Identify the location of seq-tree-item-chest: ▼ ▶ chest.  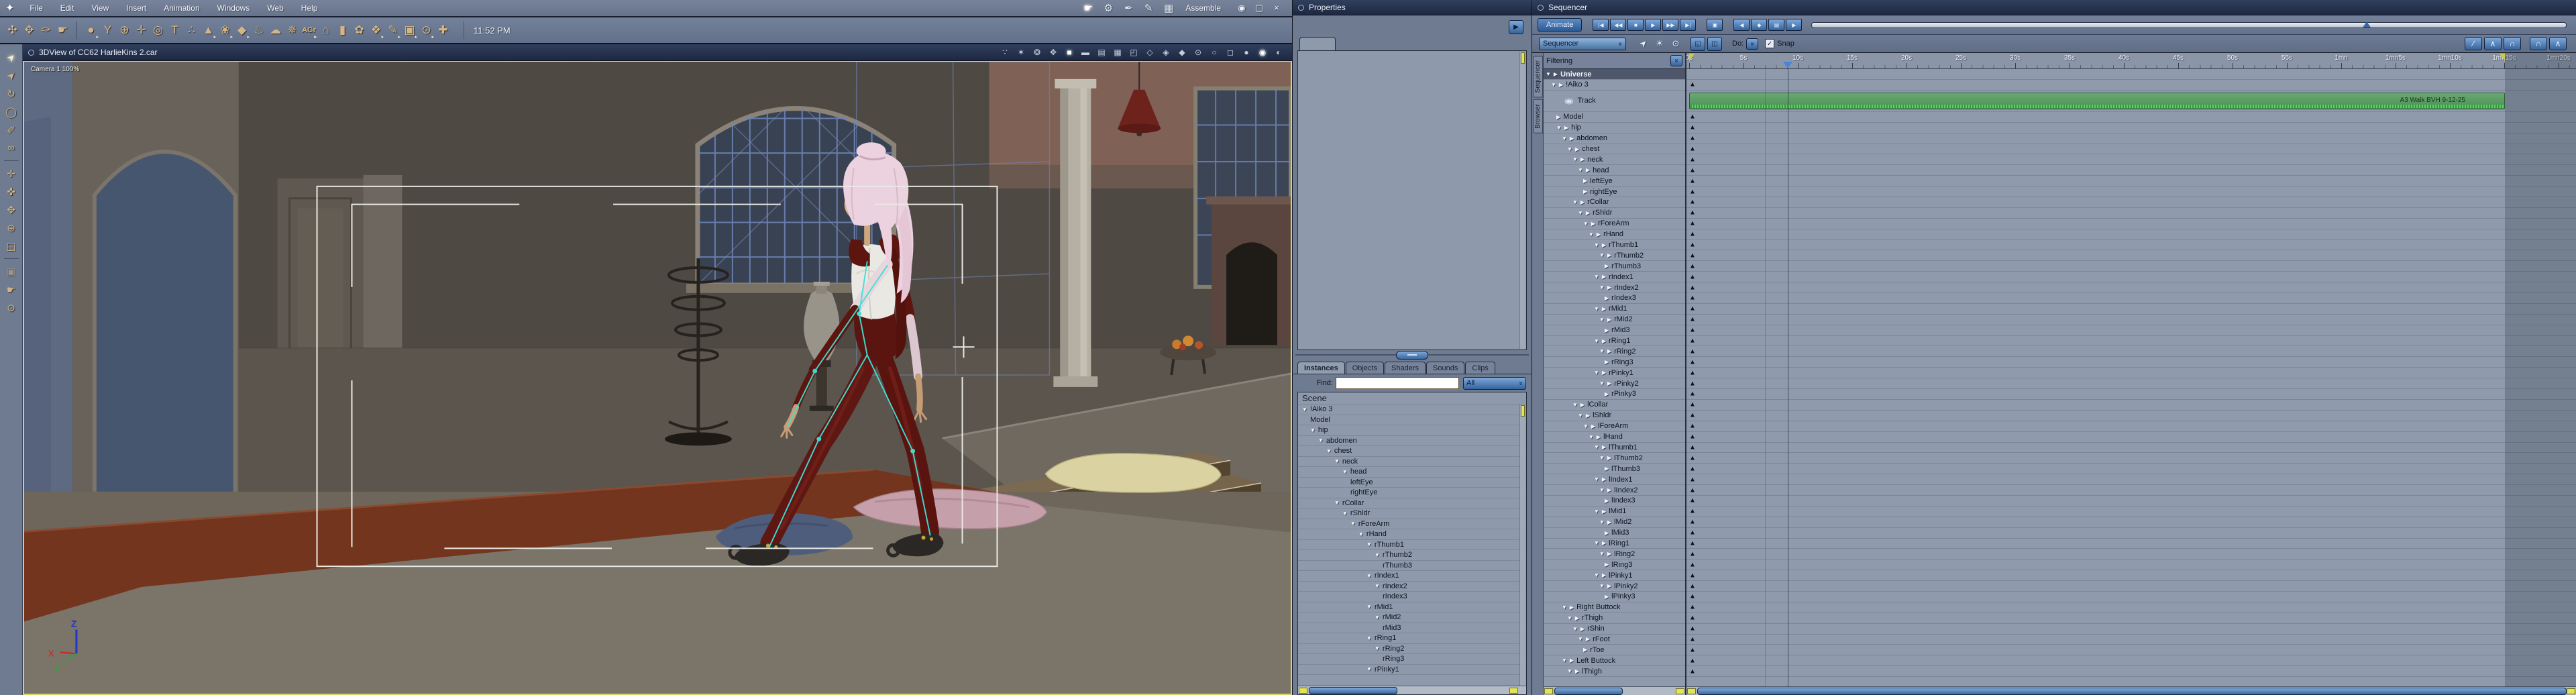
(1614, 149).